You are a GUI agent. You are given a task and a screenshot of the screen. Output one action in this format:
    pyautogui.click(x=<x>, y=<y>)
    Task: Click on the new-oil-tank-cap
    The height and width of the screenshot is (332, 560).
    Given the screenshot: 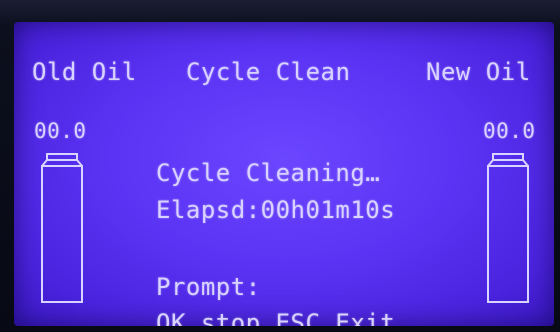 What is the action you would take?
    pyautogui.click(x=508, y=157)
    